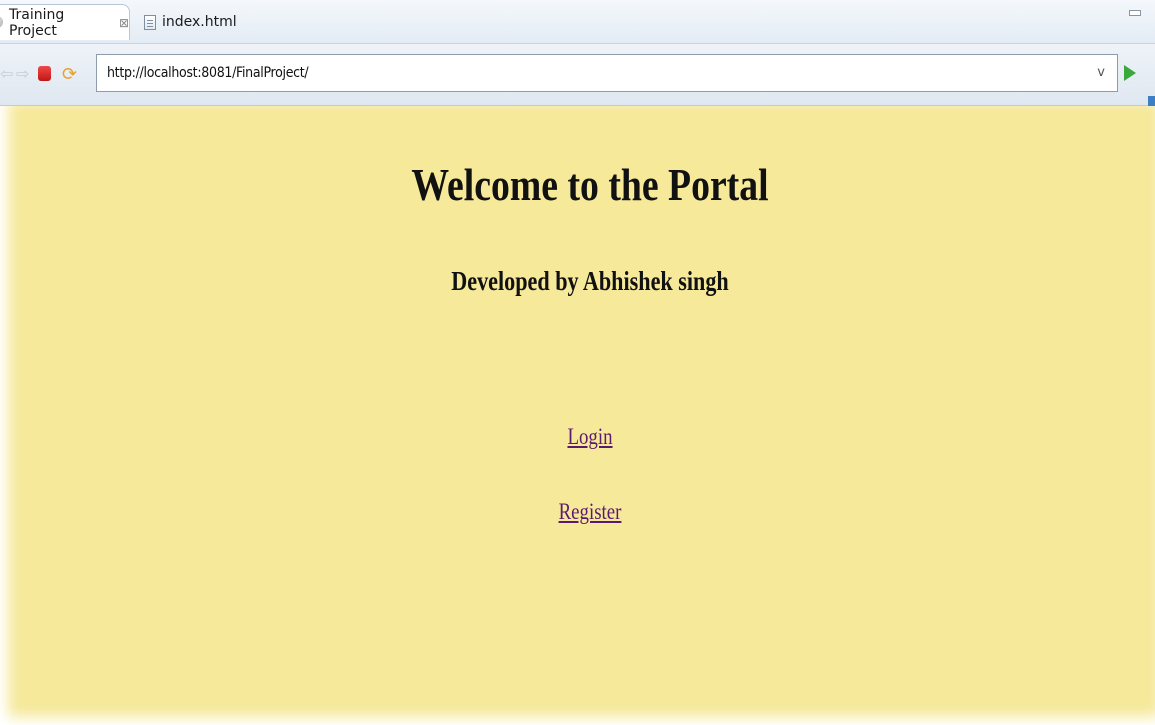  I want to click on tab-training-project-label: Training Project, so click(37, 22).